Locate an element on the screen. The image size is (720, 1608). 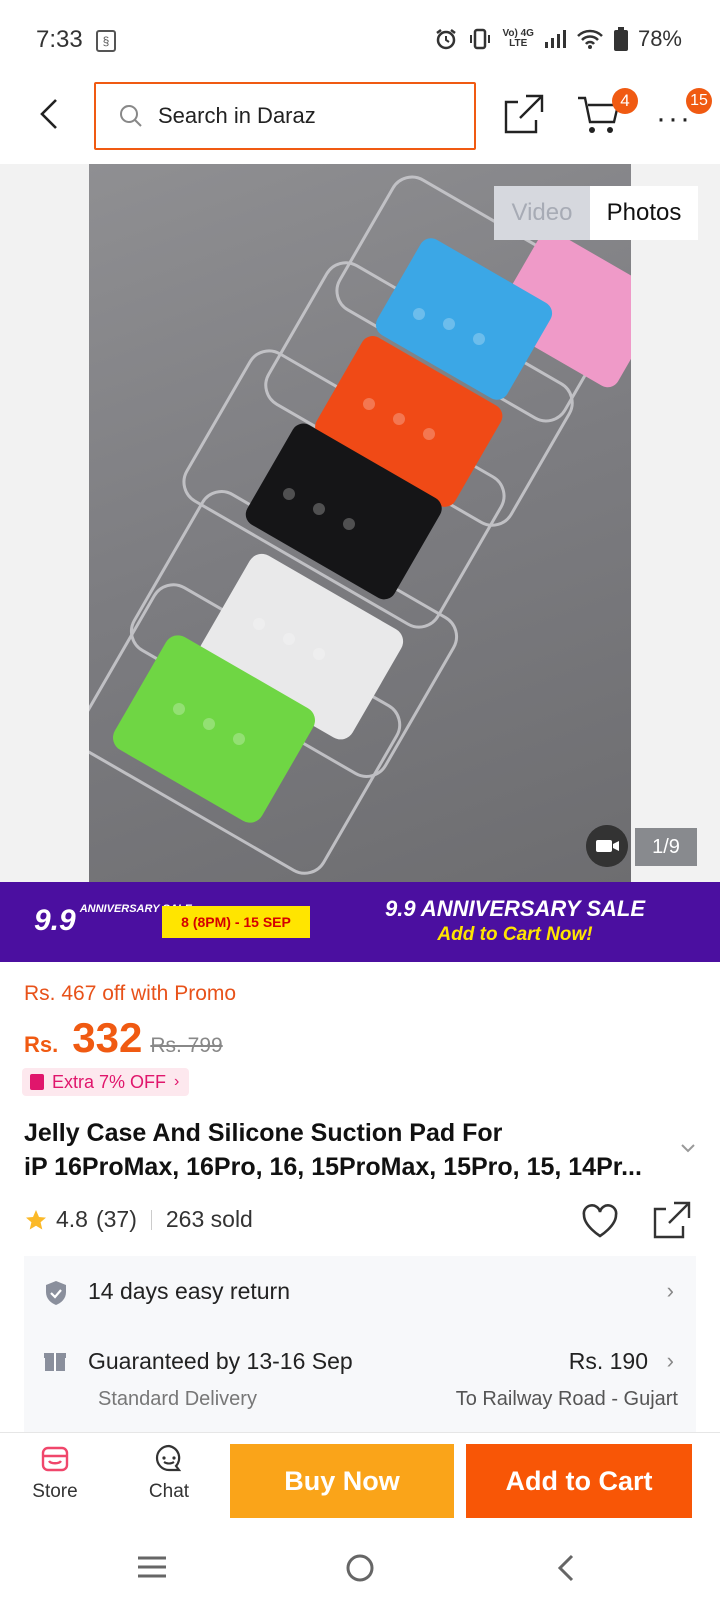
original-price: Rs. 799 is located at coordinates (186, 1045).